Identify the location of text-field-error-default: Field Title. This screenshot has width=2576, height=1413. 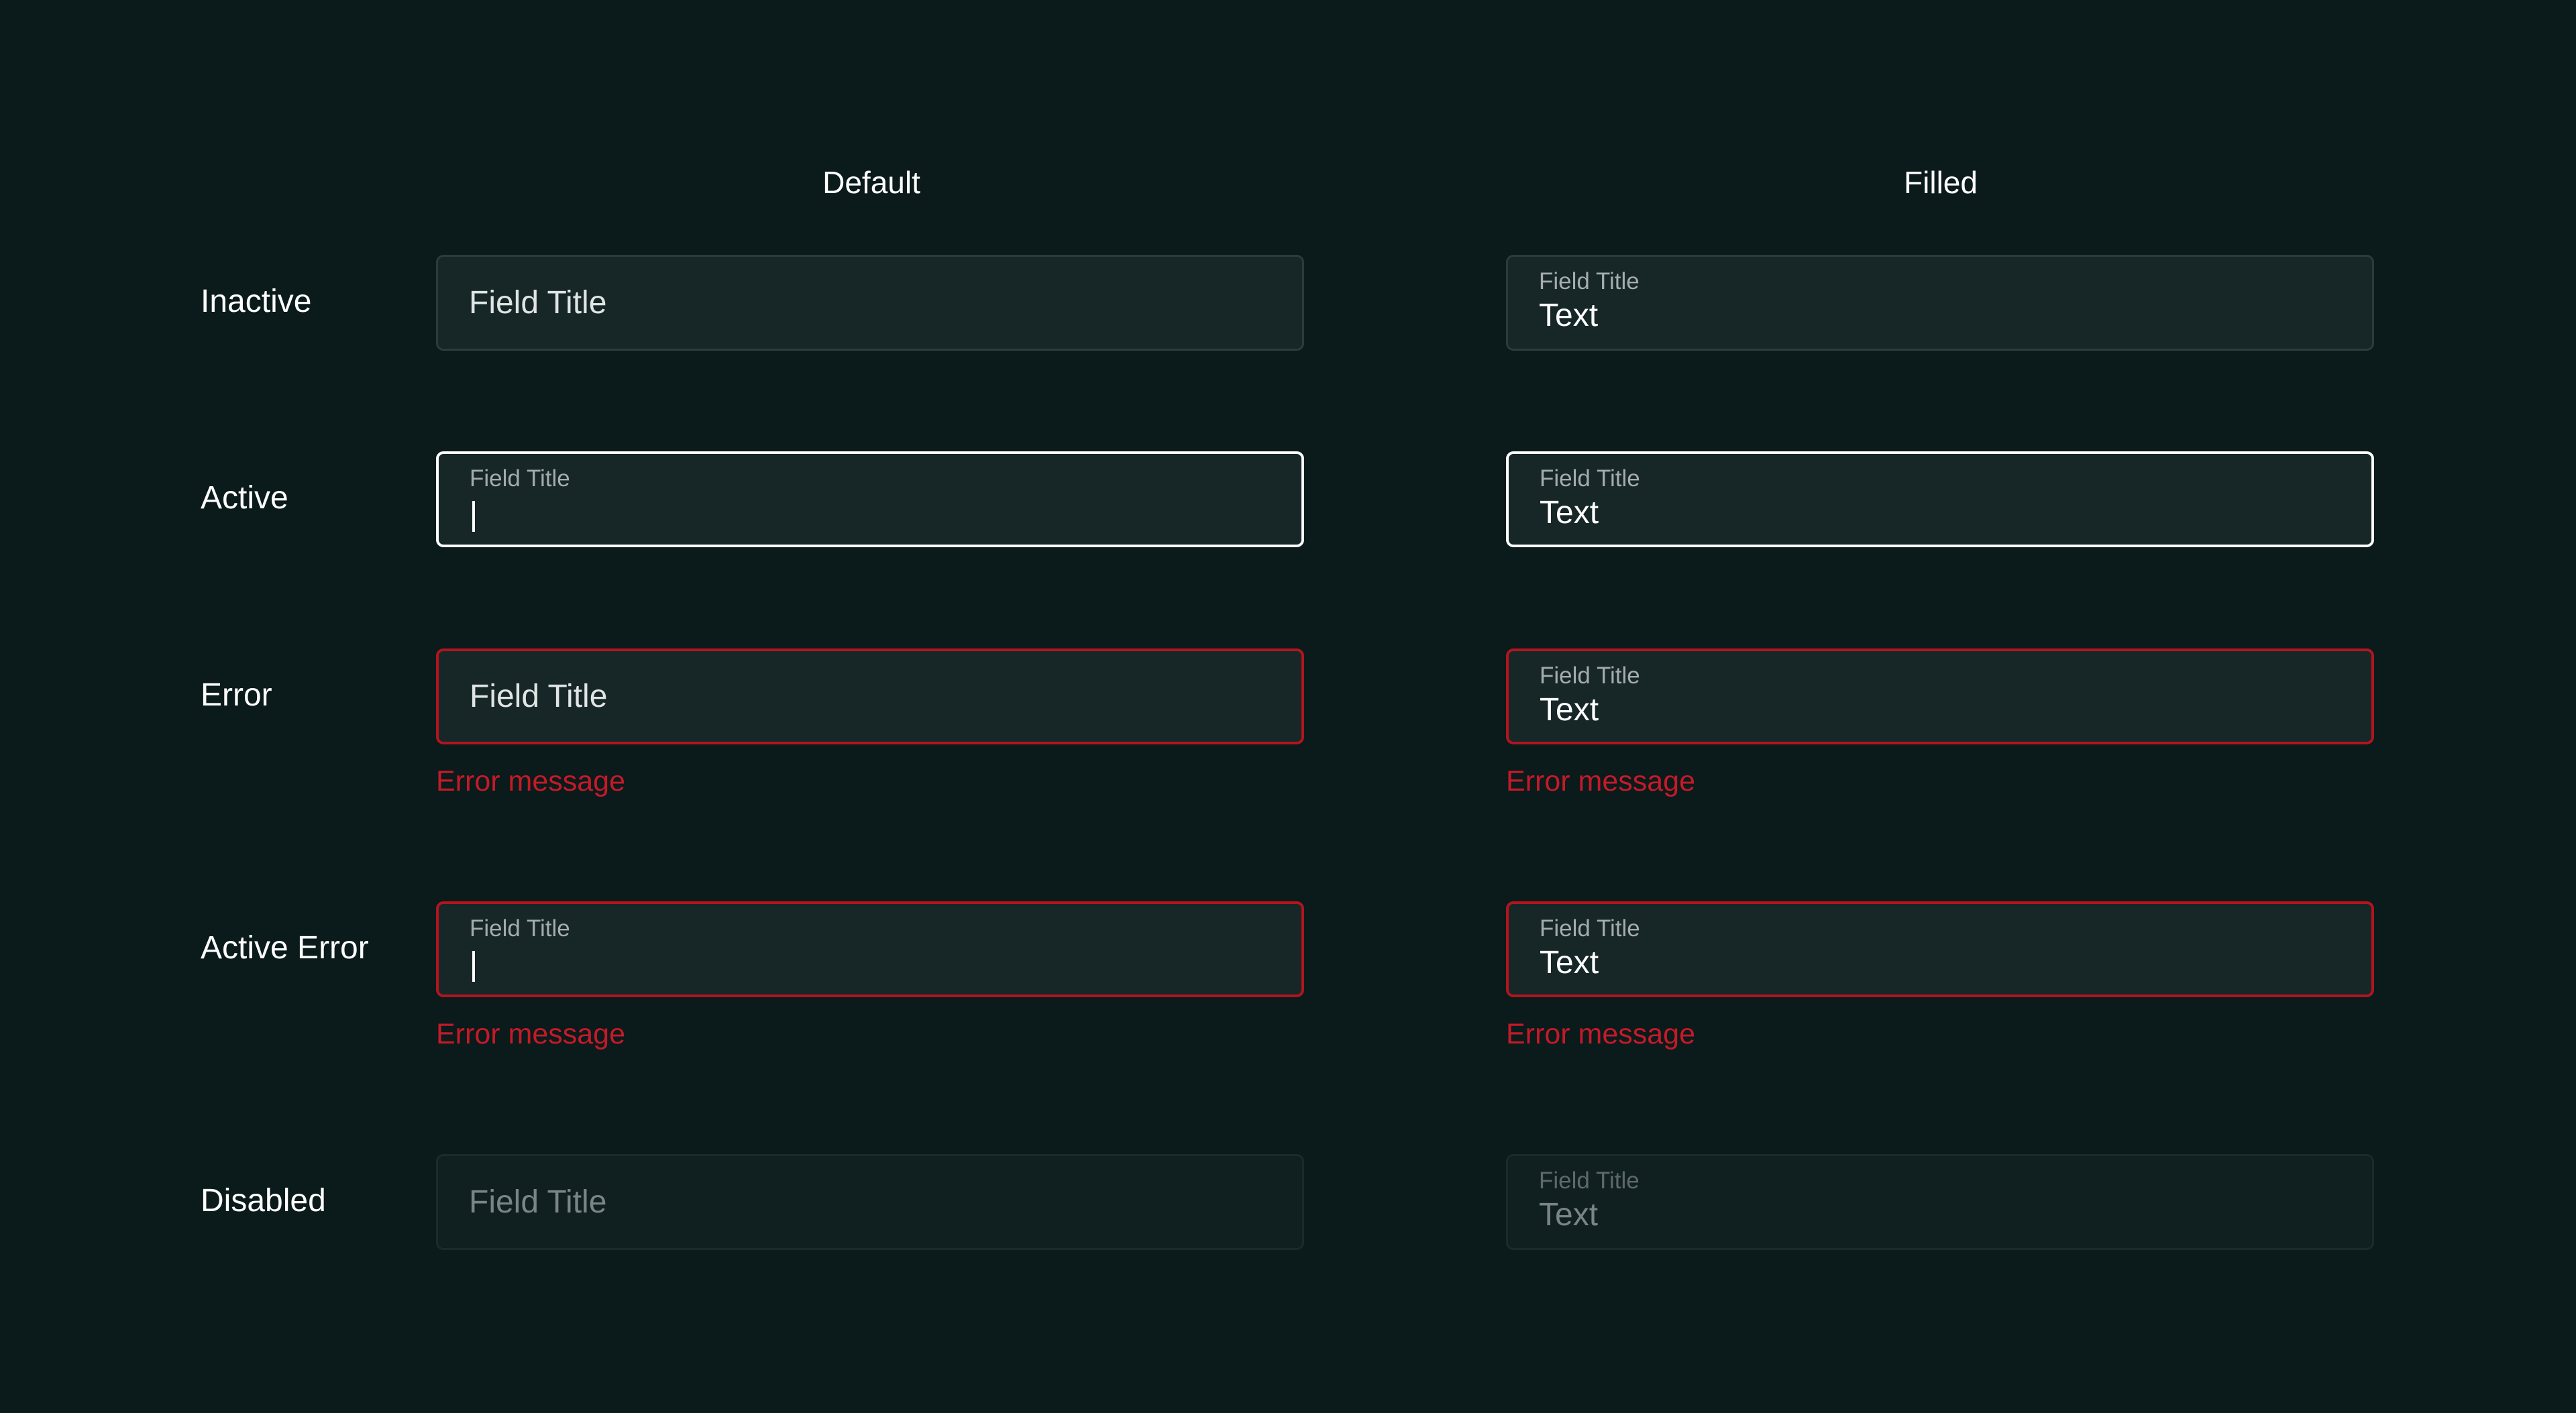
(870, 696).